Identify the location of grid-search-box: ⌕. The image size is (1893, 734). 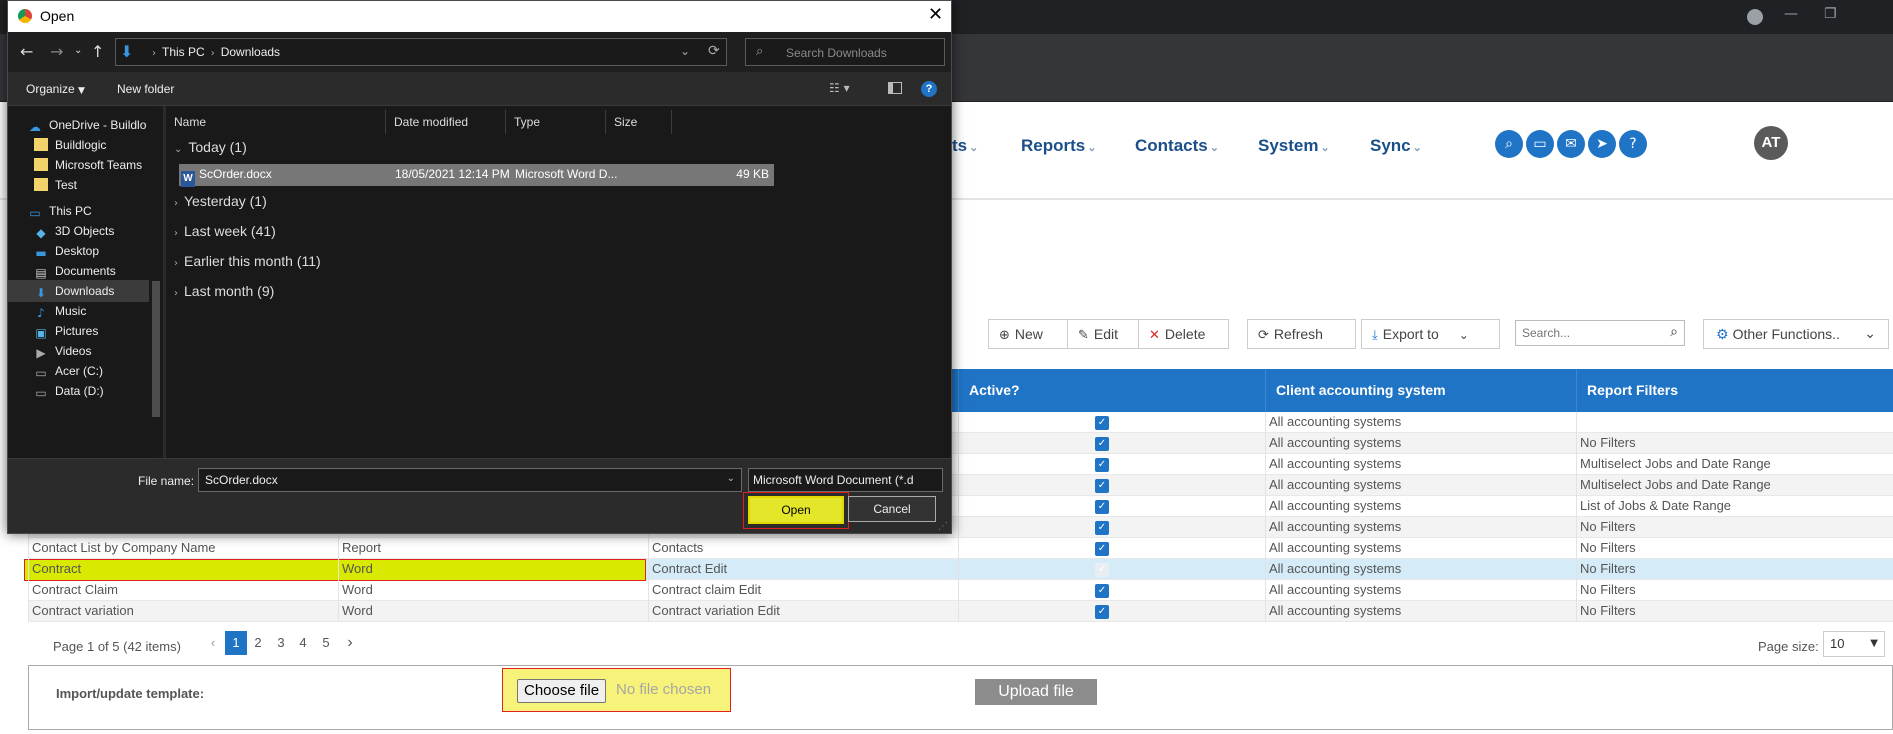
(1600, 333).